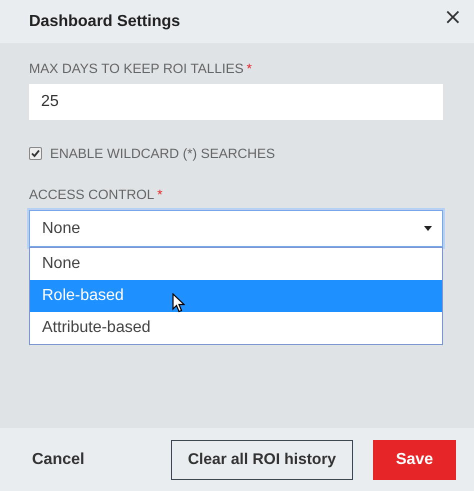 Image resolution: width=474 pixels, height=491 pixels. Describe the element at coordinates (261, 460) in the screenshot. I see `clear-history-button: Clear all ROI history` at that location.